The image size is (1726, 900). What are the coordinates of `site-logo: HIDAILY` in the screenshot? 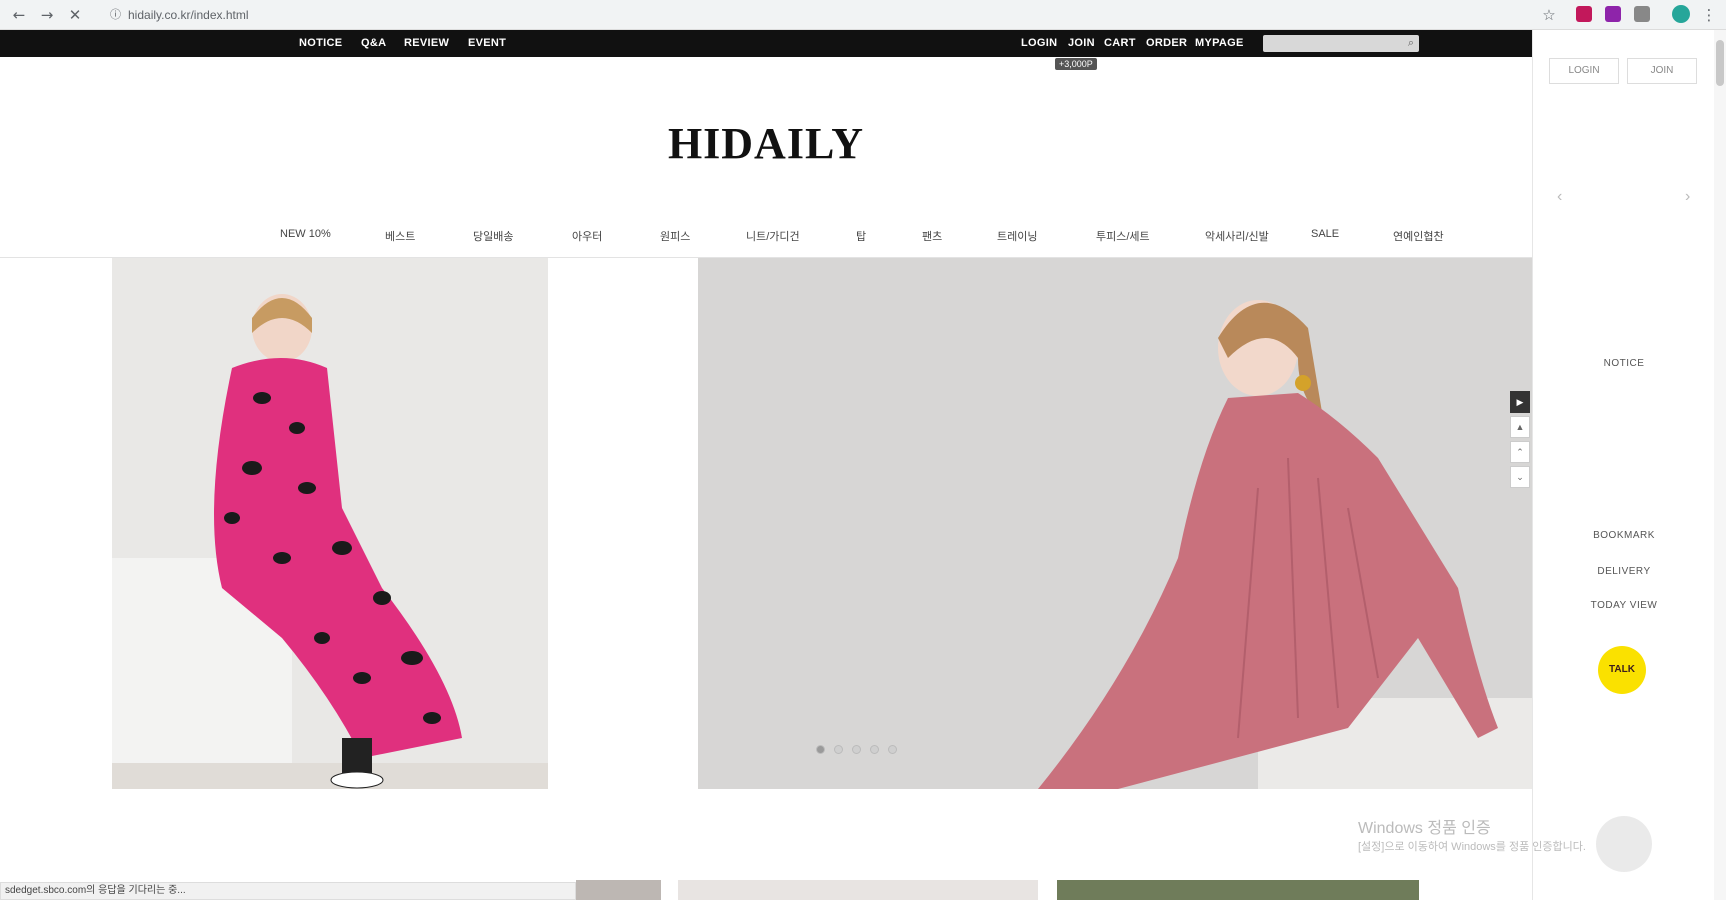 It's located at (766, 143).